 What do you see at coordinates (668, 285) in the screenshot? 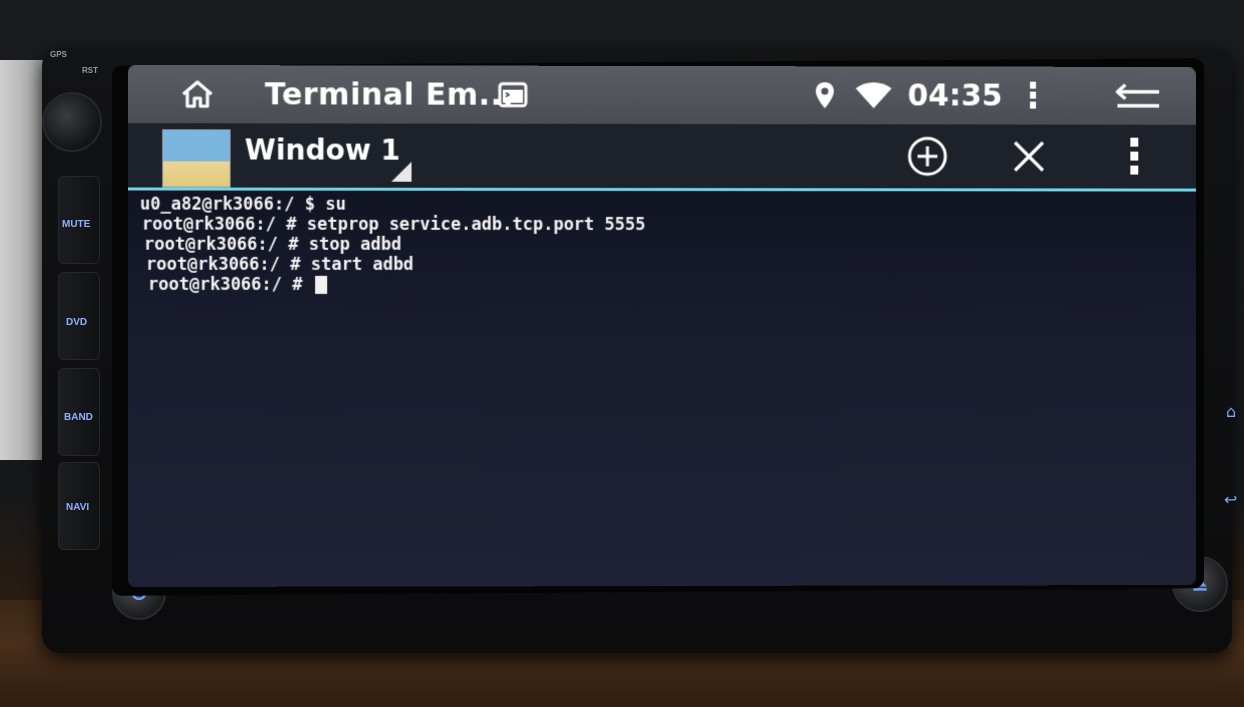
I see `terminal-prompt-line: root@rk3066:/ #` at bounding box center [668, 285].